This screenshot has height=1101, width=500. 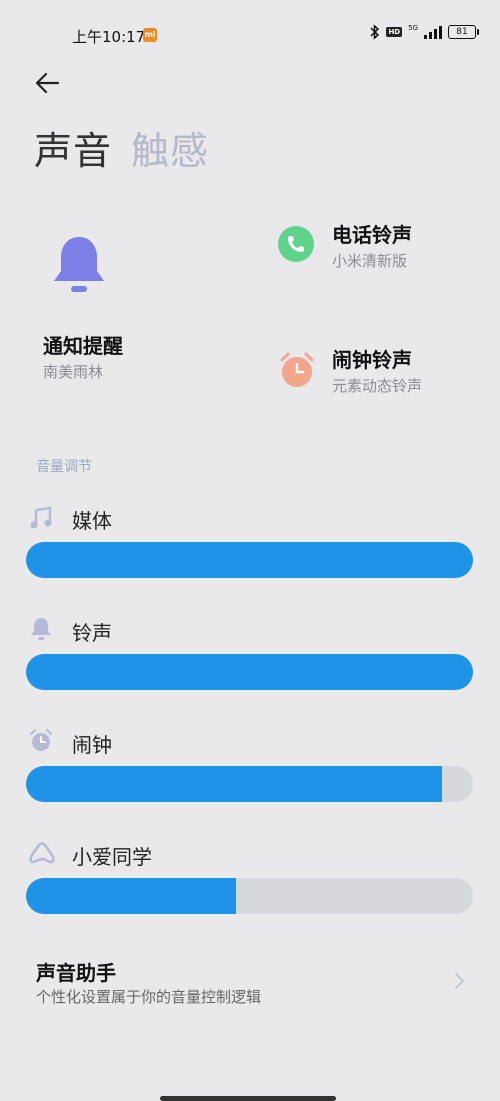 What do you see at coordinates (42, 853) in the screenshot?
I see `xiaoai-icon` at bounding box center [42, 853].